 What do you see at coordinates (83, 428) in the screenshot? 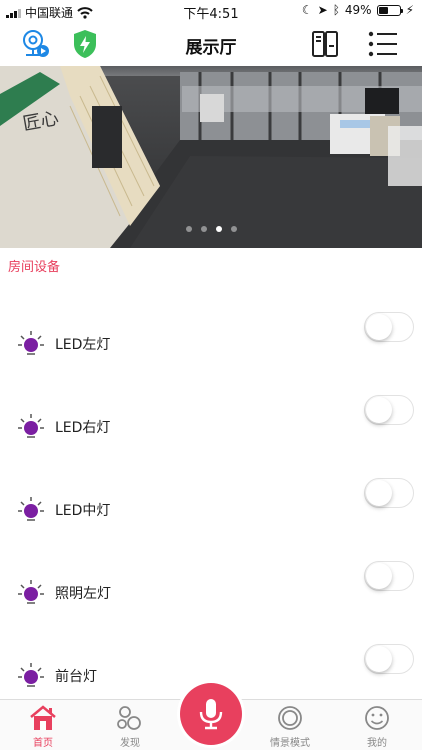
I see `device-label: LED右灯` at bounding box center [83, 428].